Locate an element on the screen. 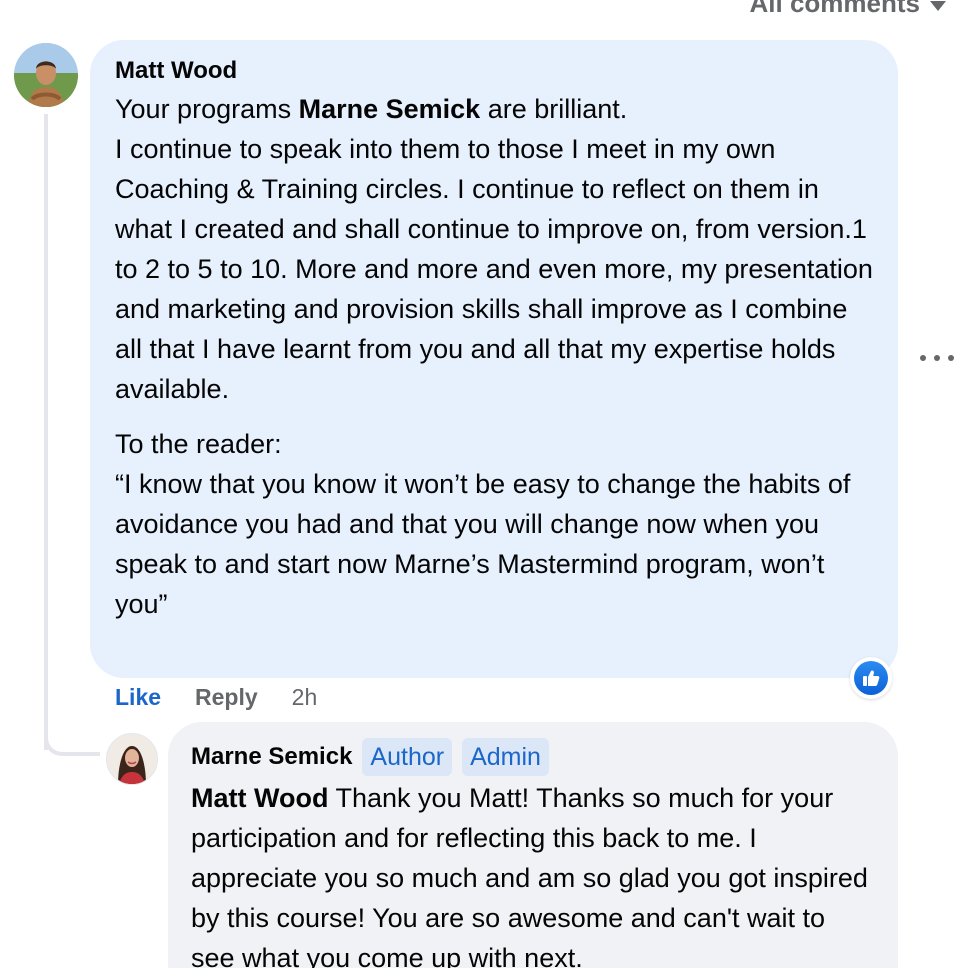 This screenshot has height=968, width=978. comment-timestamp: 2h is located at coordinates (305, 697).